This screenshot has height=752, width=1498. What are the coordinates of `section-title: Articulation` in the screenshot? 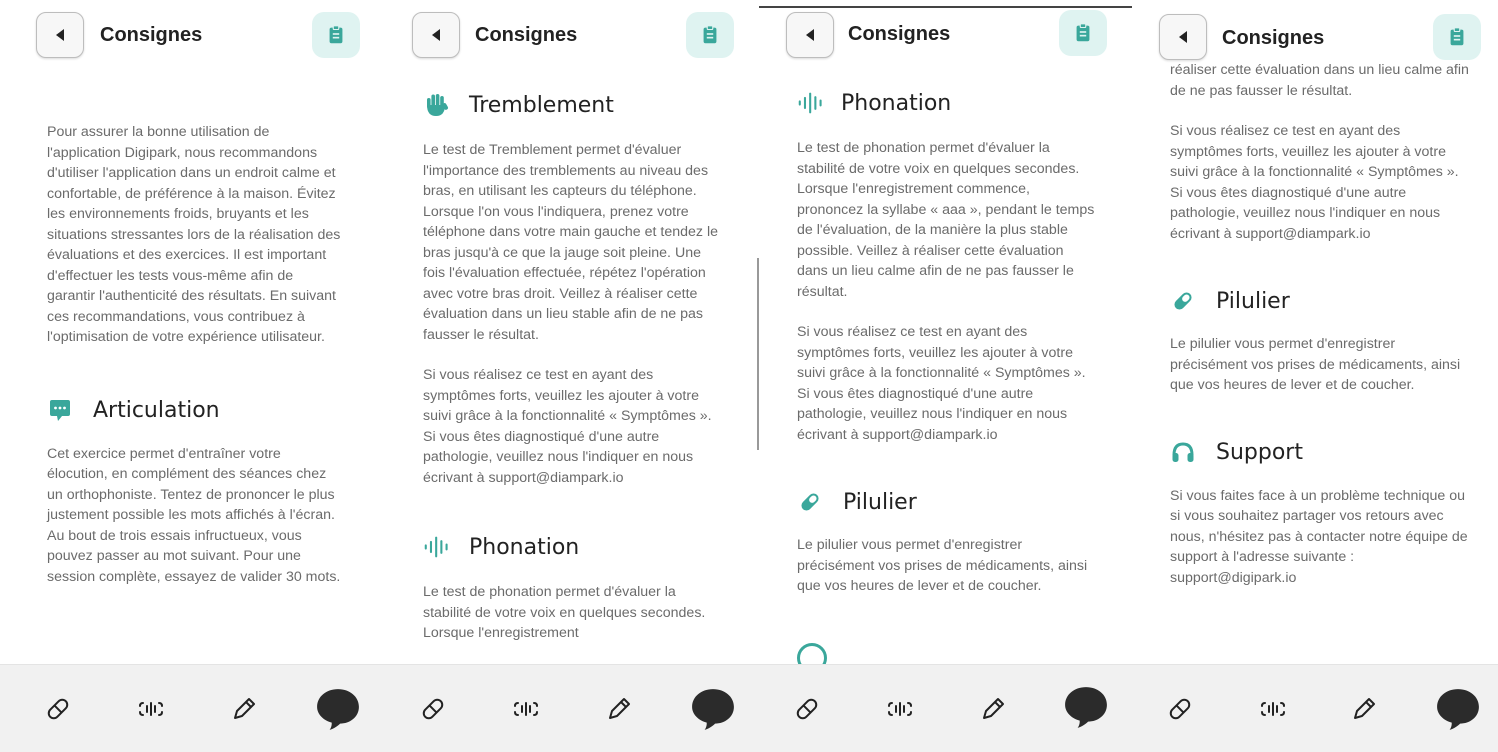 It's located at (156, 410).